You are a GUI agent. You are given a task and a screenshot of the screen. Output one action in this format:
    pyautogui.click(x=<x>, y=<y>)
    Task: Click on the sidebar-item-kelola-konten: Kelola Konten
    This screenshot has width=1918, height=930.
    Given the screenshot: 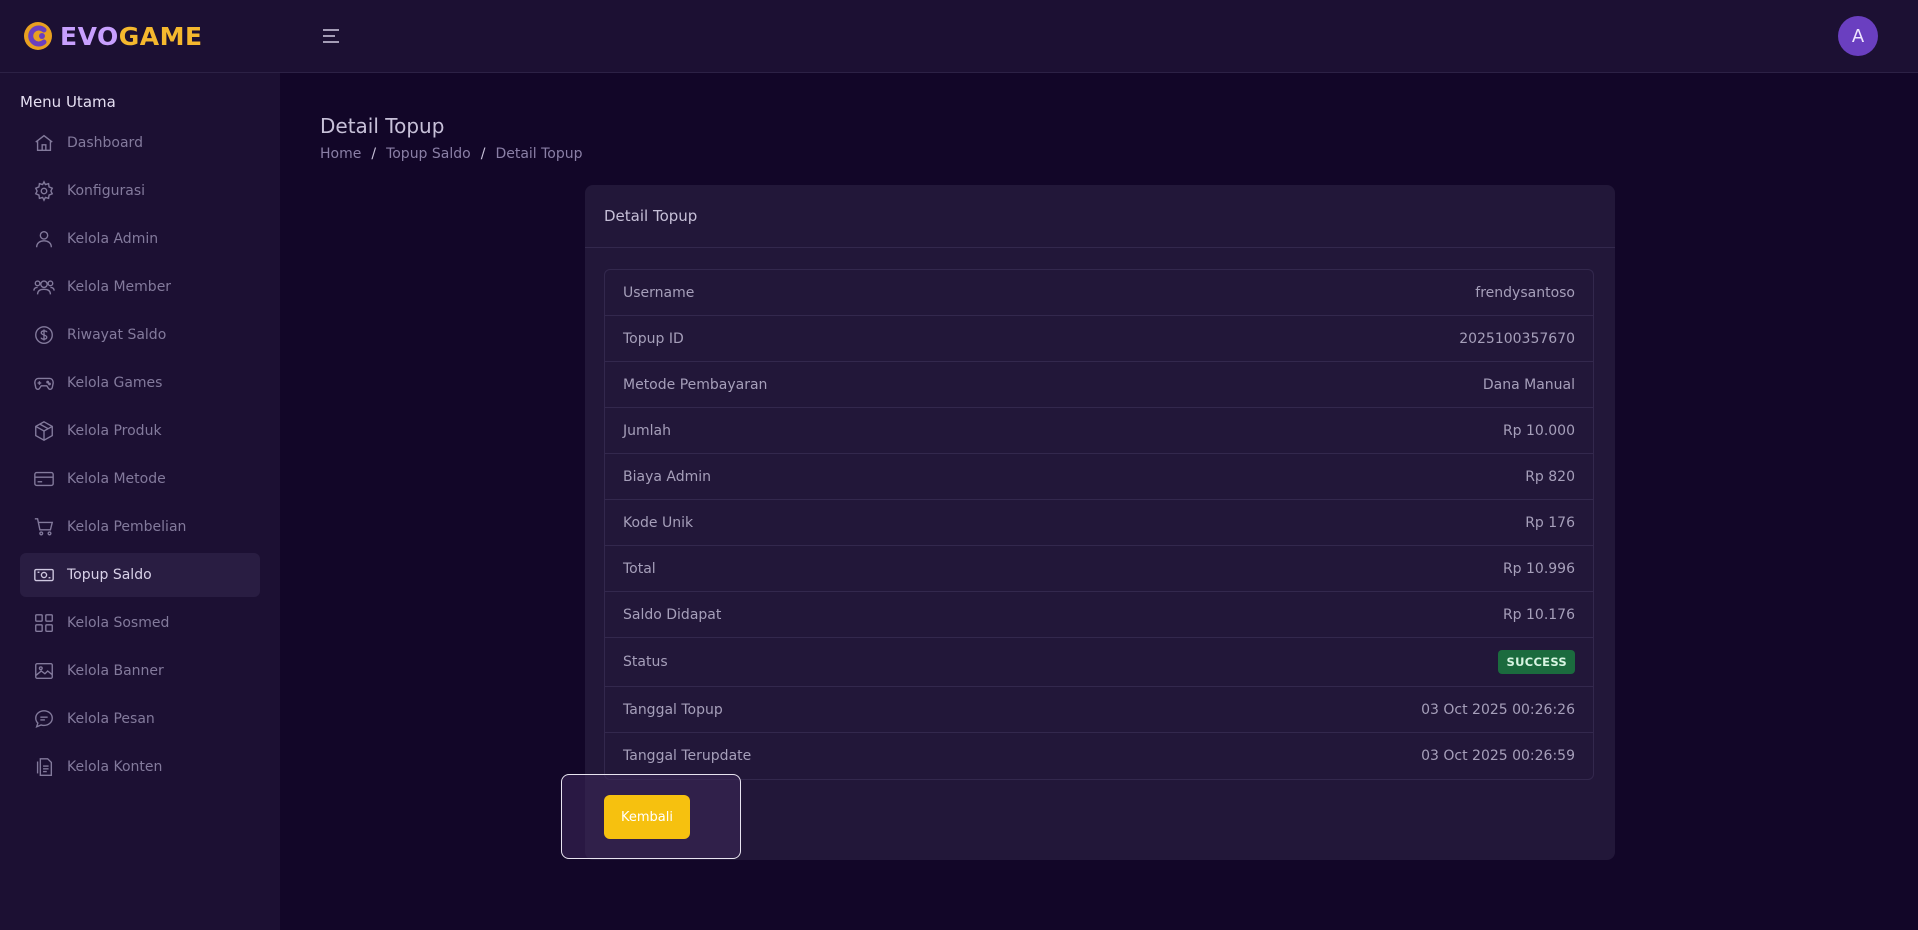 What is the action you would take?
    pyautogui.click(x=140, y=767)
    